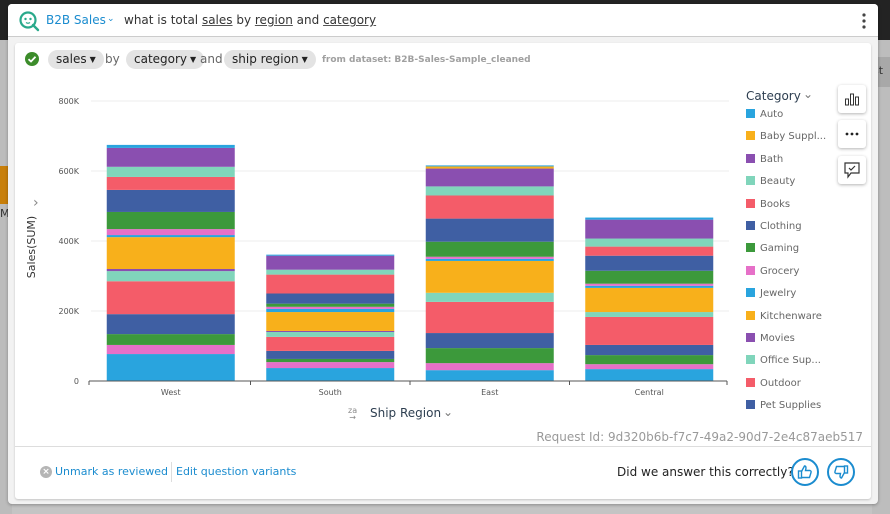 Image resolution: width=890 pixels, height=514 pixels. What do you see at coordinates (46, 472) in the screenshot?
I see `close-circle-icon: ×` at bounding box center [46, 472].